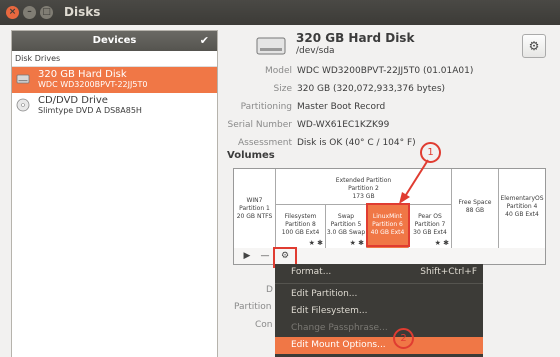  I want to click on minimize-window-icon: –, so click(29, 12).